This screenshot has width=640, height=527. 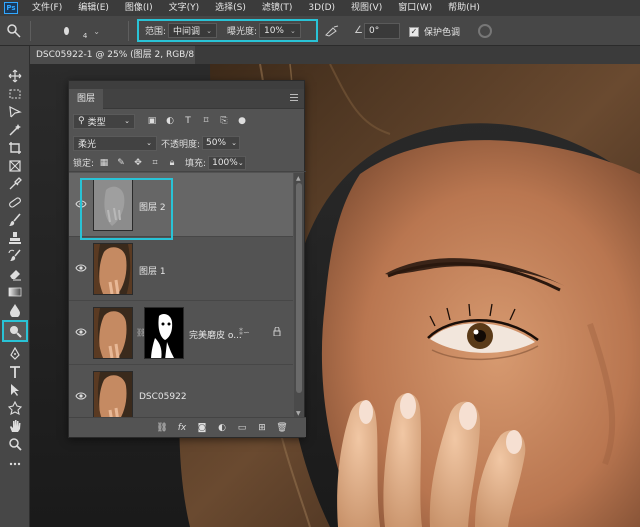 What do you see at coordinates (112, 55) in the screenshot?
I see `document-tab: DSC05922-1 @ 25% (图层 2, RGB/8) * ×` at bounding box center [112, 55].